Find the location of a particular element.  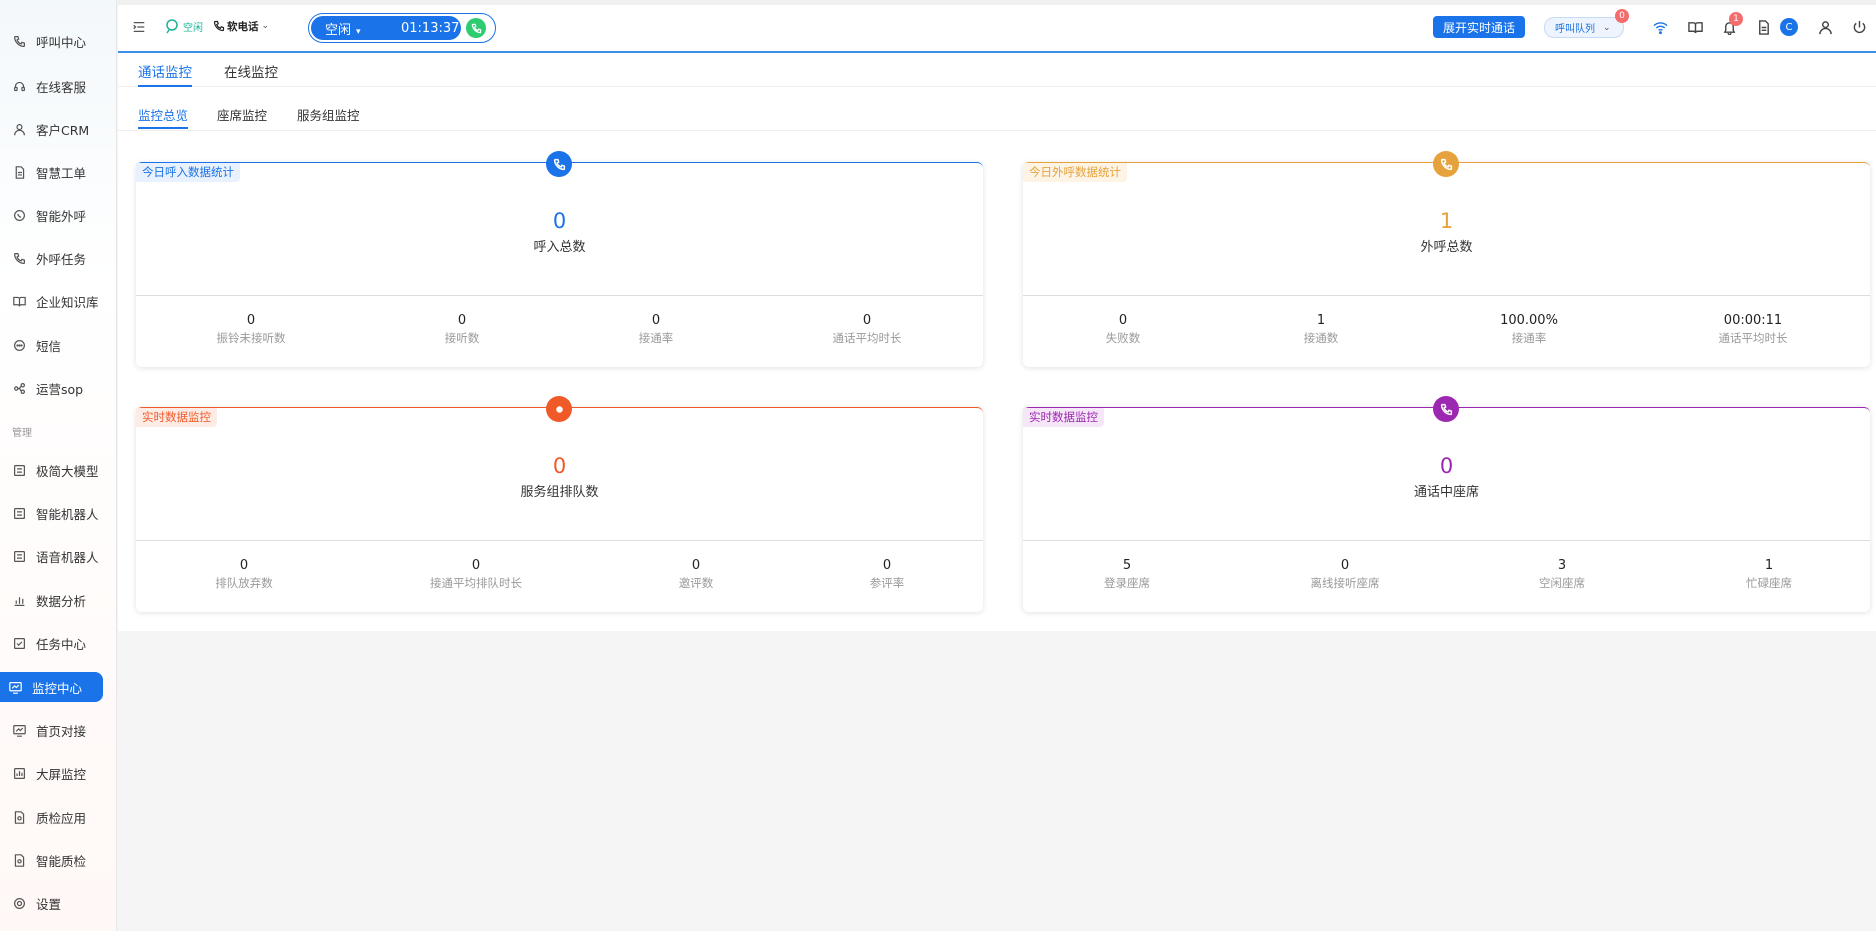

stat-item: 5 登录座席 is located at coordinates (1127, 574).